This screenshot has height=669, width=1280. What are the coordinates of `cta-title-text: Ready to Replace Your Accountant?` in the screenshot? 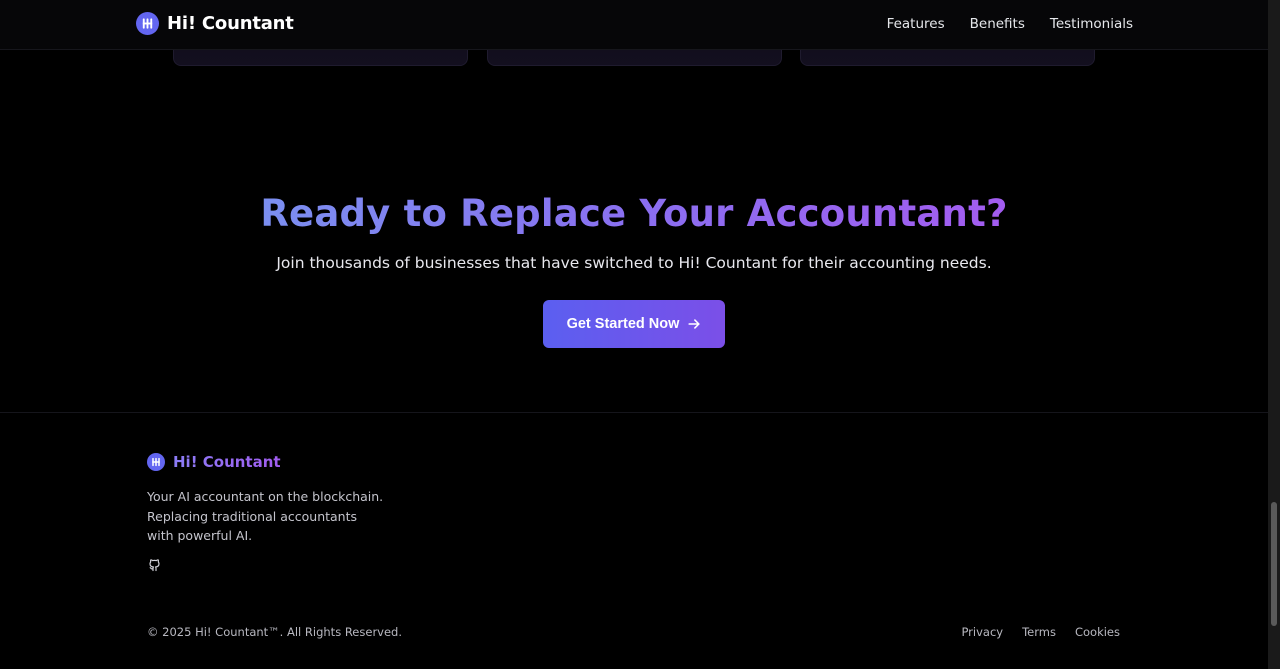 It's located at (634, 213).